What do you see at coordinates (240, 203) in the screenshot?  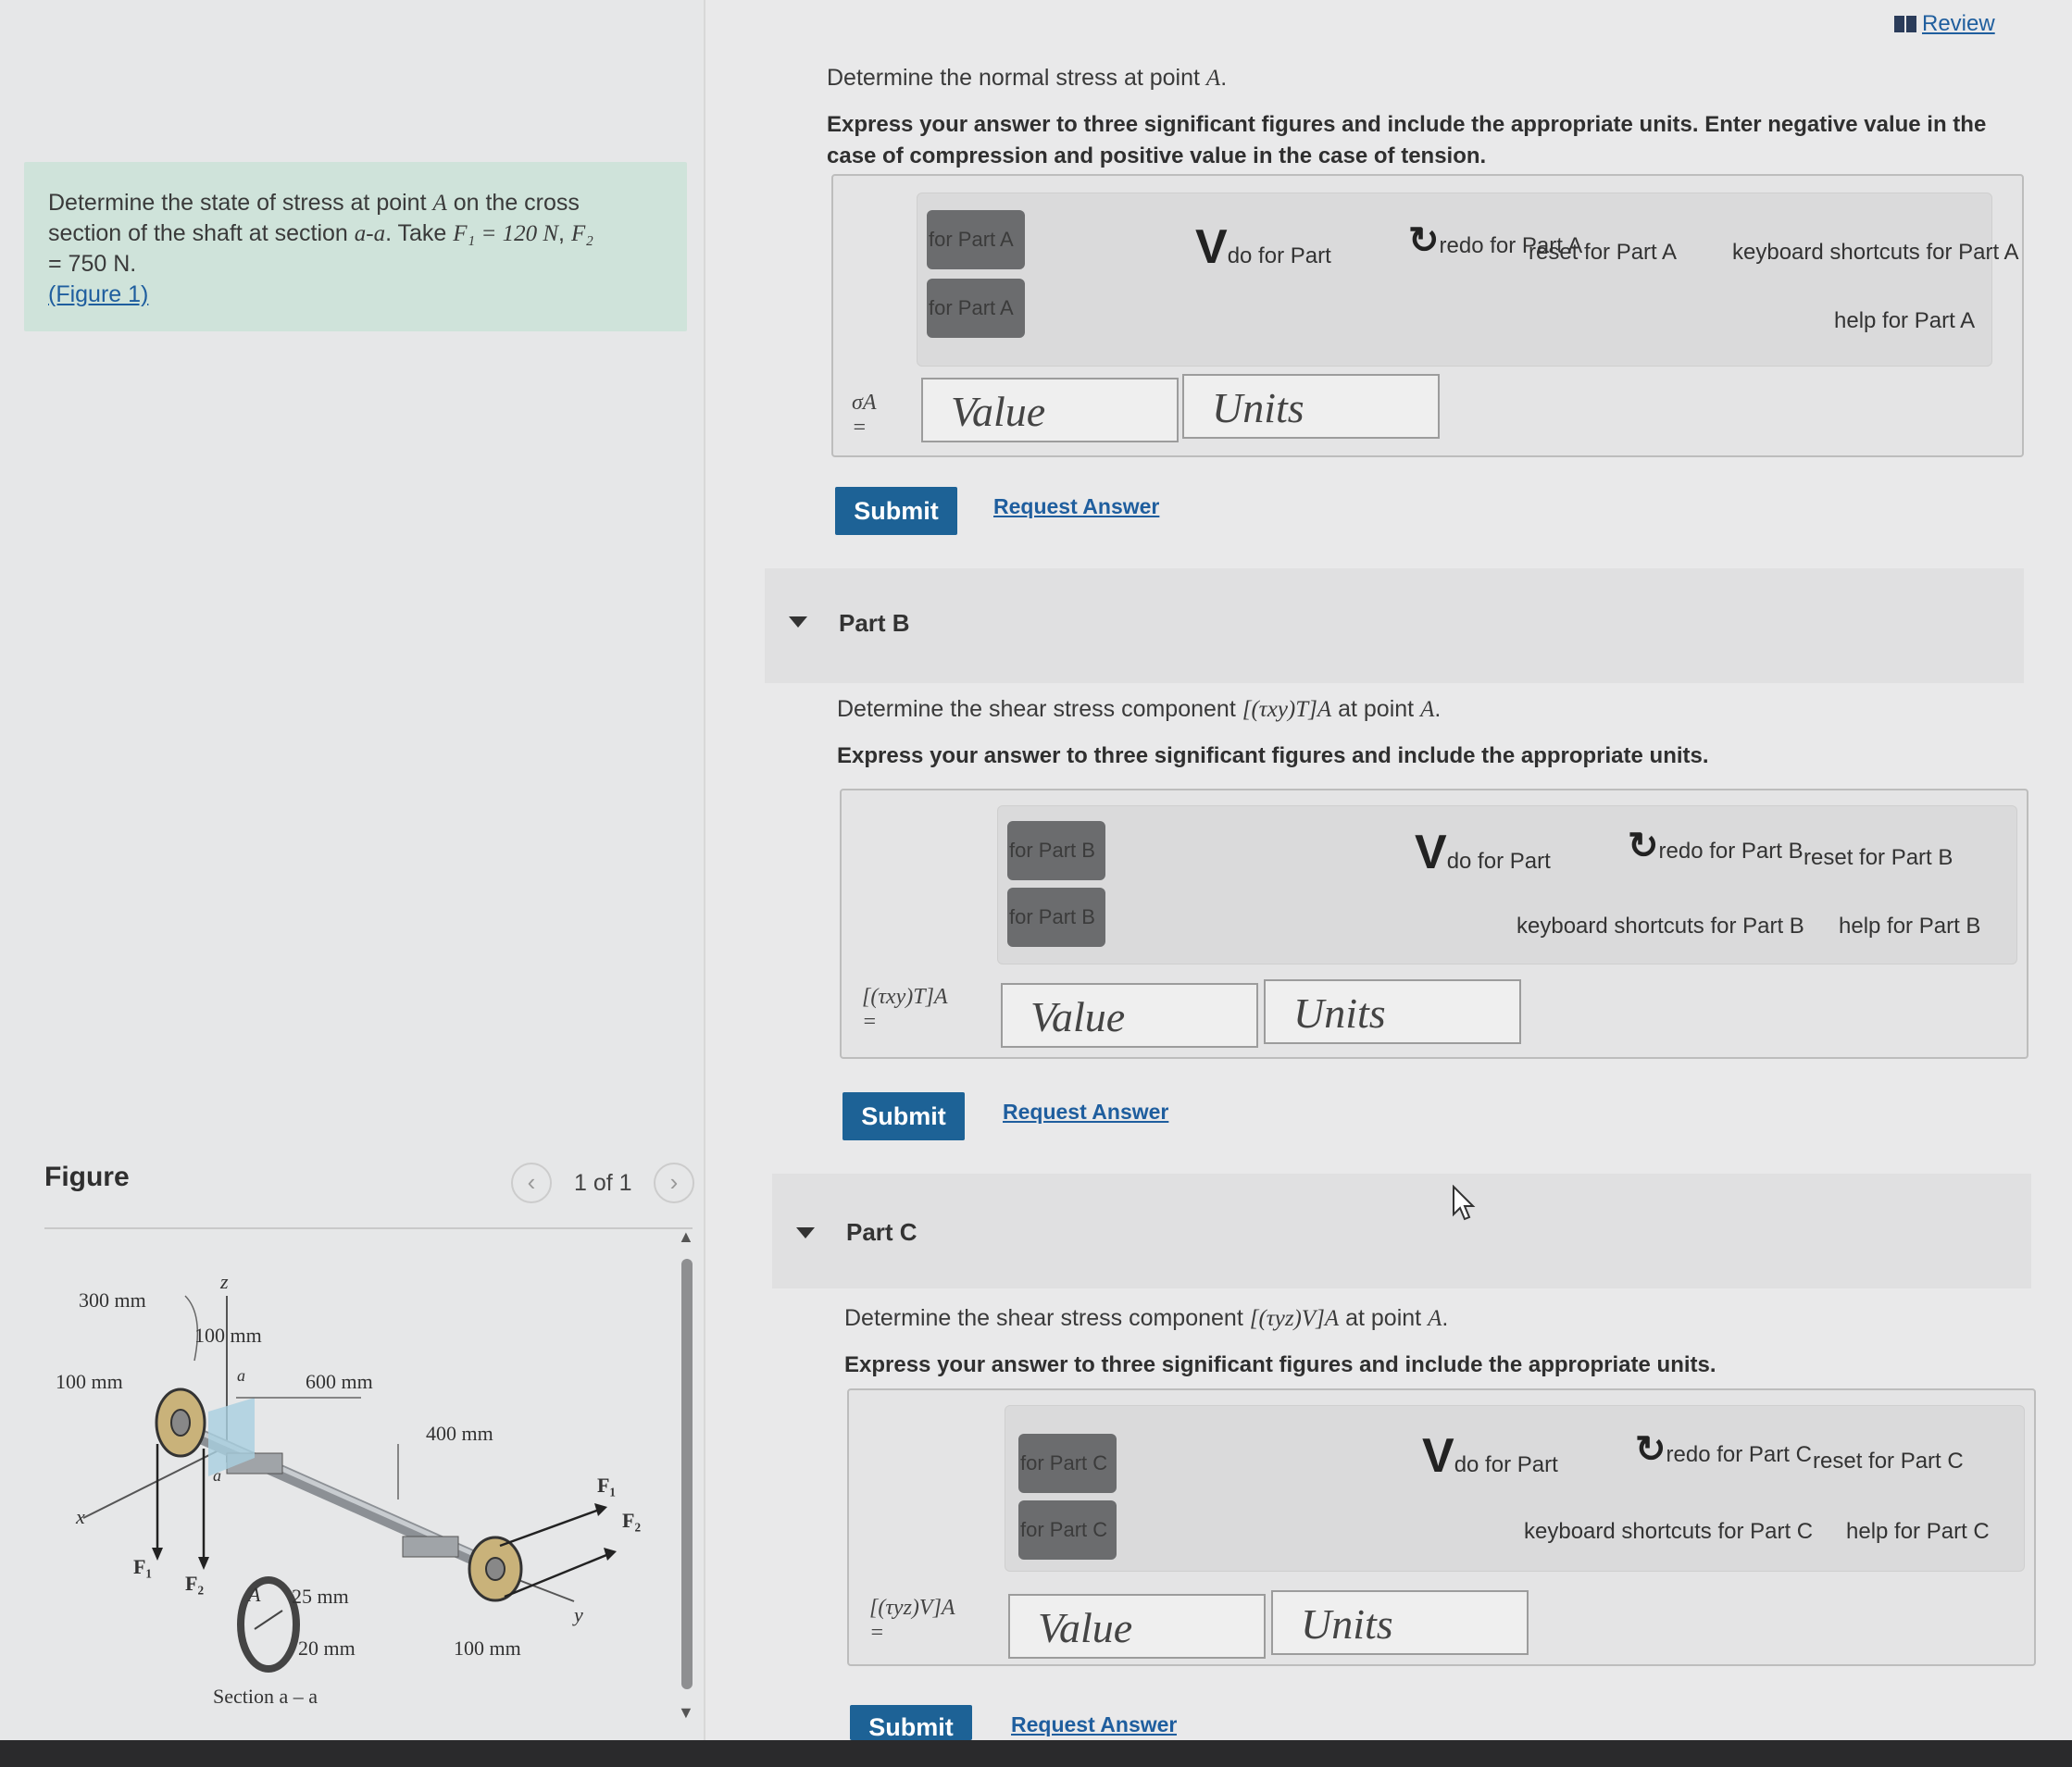 I see `problem-line-1: Determine the state of stress at point` at bounding box center [240, 203].